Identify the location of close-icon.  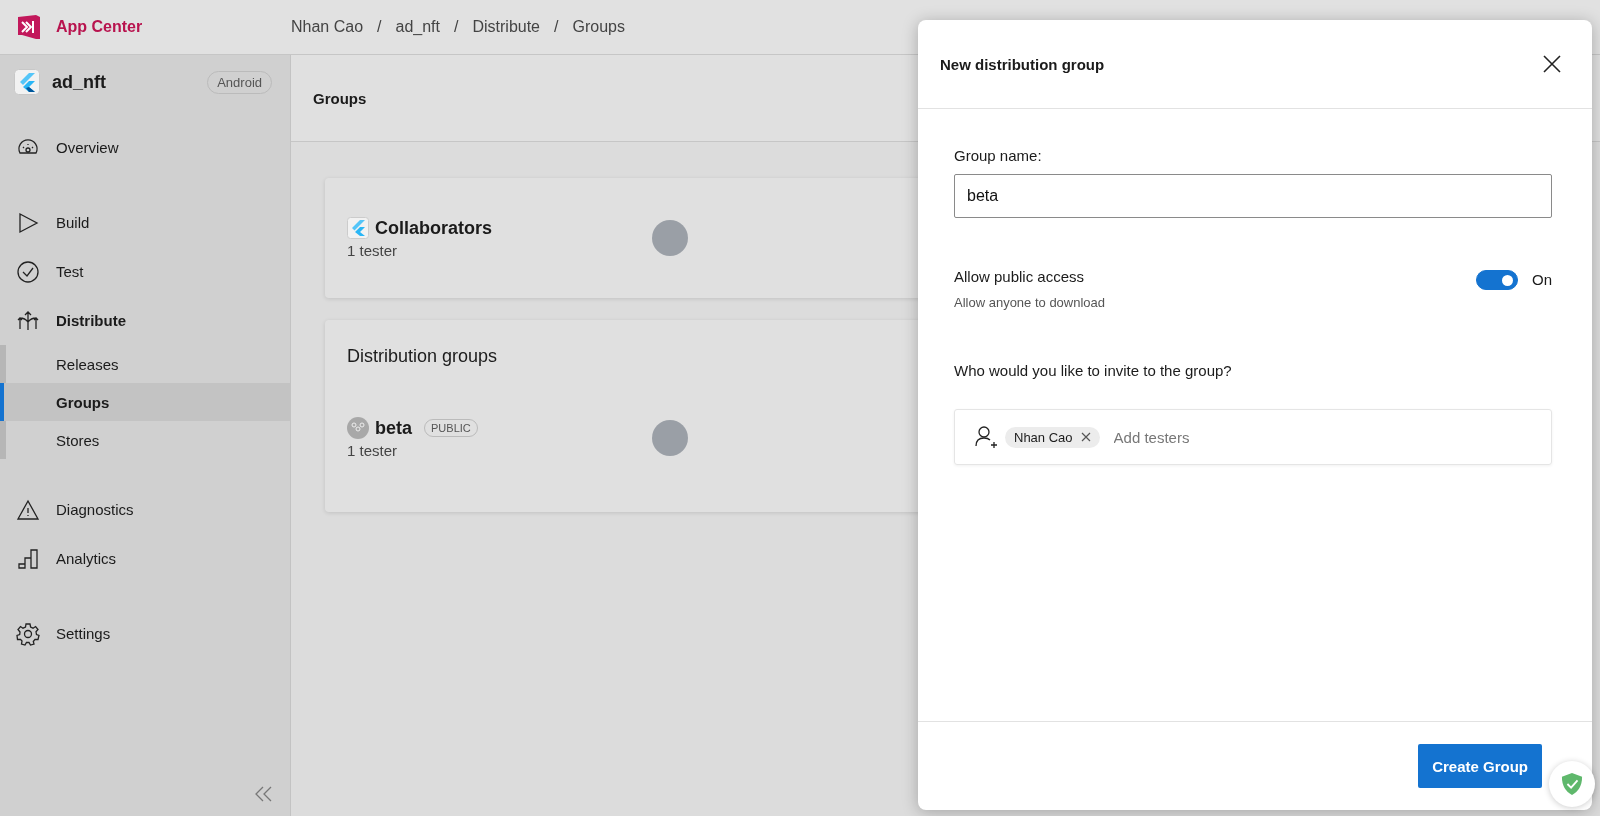
(1552, 64).